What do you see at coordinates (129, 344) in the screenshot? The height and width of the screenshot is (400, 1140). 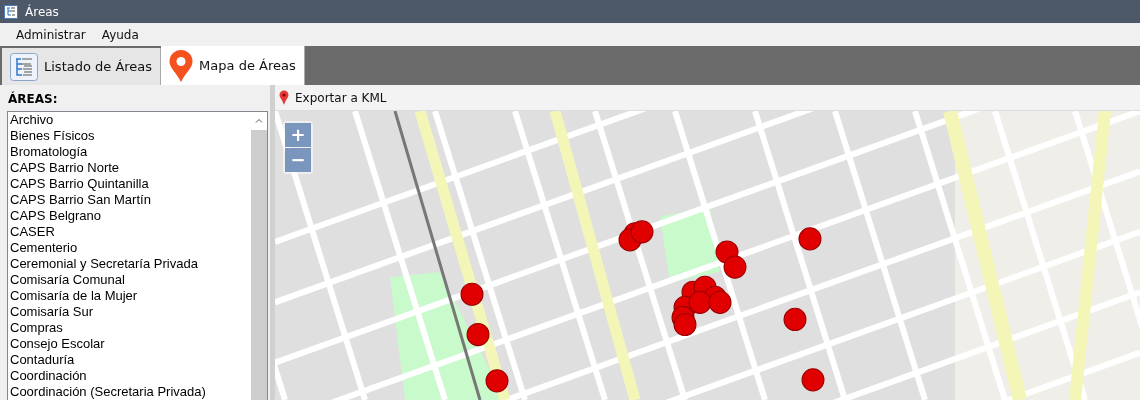 I see `list-item: Consejo Escolar` at bounding box center [129, 344].